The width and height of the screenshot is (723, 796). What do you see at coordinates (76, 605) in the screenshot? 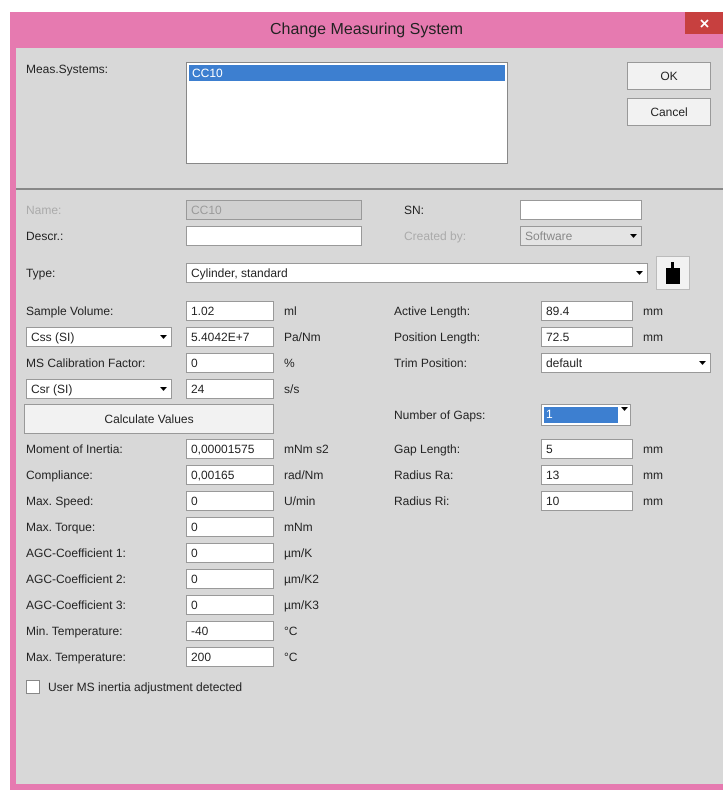
I see `field-label: AGC-Coefficient 3:` at bounding box center [76, 605].